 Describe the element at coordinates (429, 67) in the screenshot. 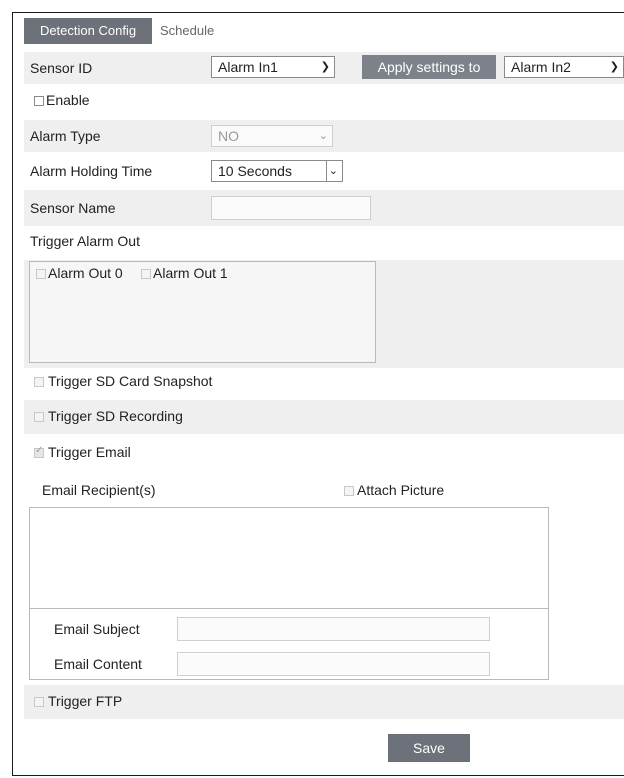

I see `apply-settings-button: Apply settings to` at that location.